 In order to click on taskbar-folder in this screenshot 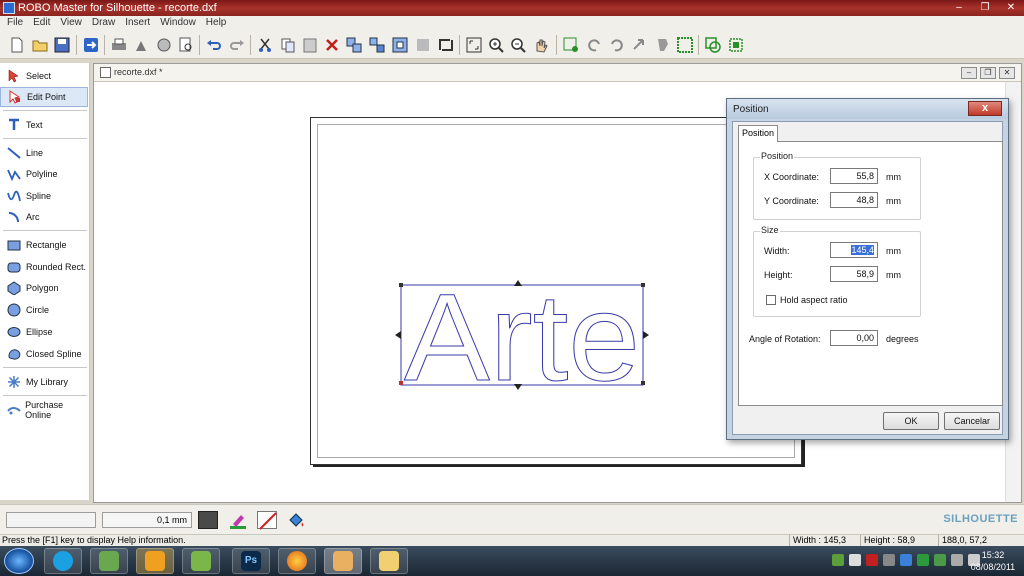, I will do `click(389, 561)`.